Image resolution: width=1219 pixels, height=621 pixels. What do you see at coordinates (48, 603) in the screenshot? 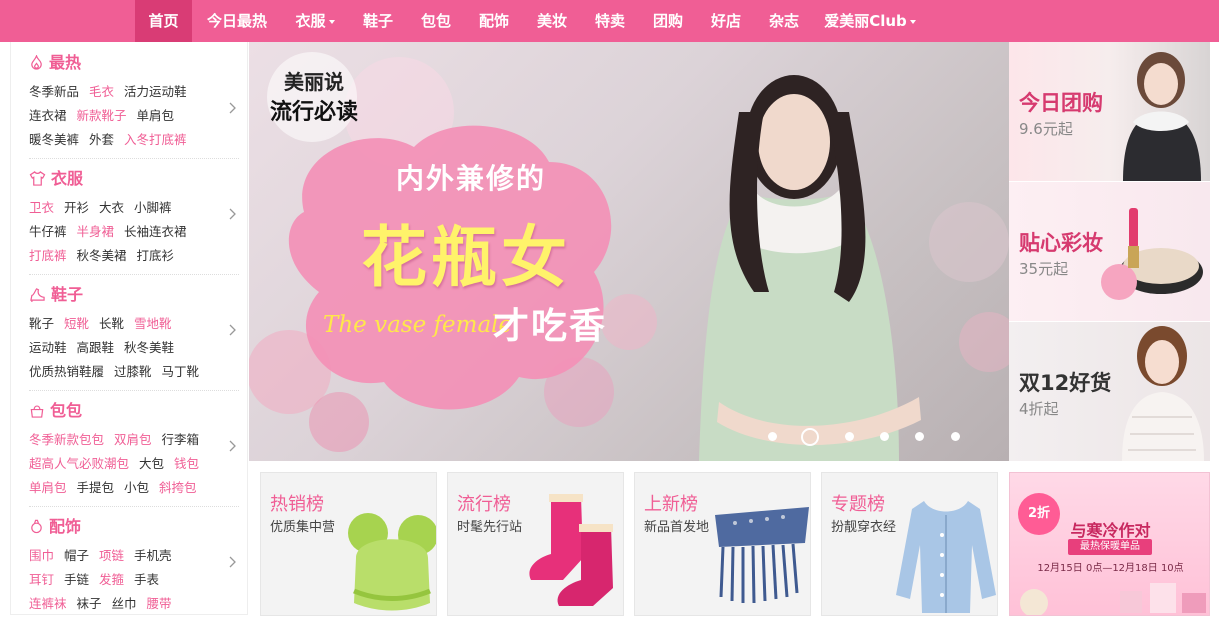
I see `category-link: 连裤袜` at bounding box center [48, 603].